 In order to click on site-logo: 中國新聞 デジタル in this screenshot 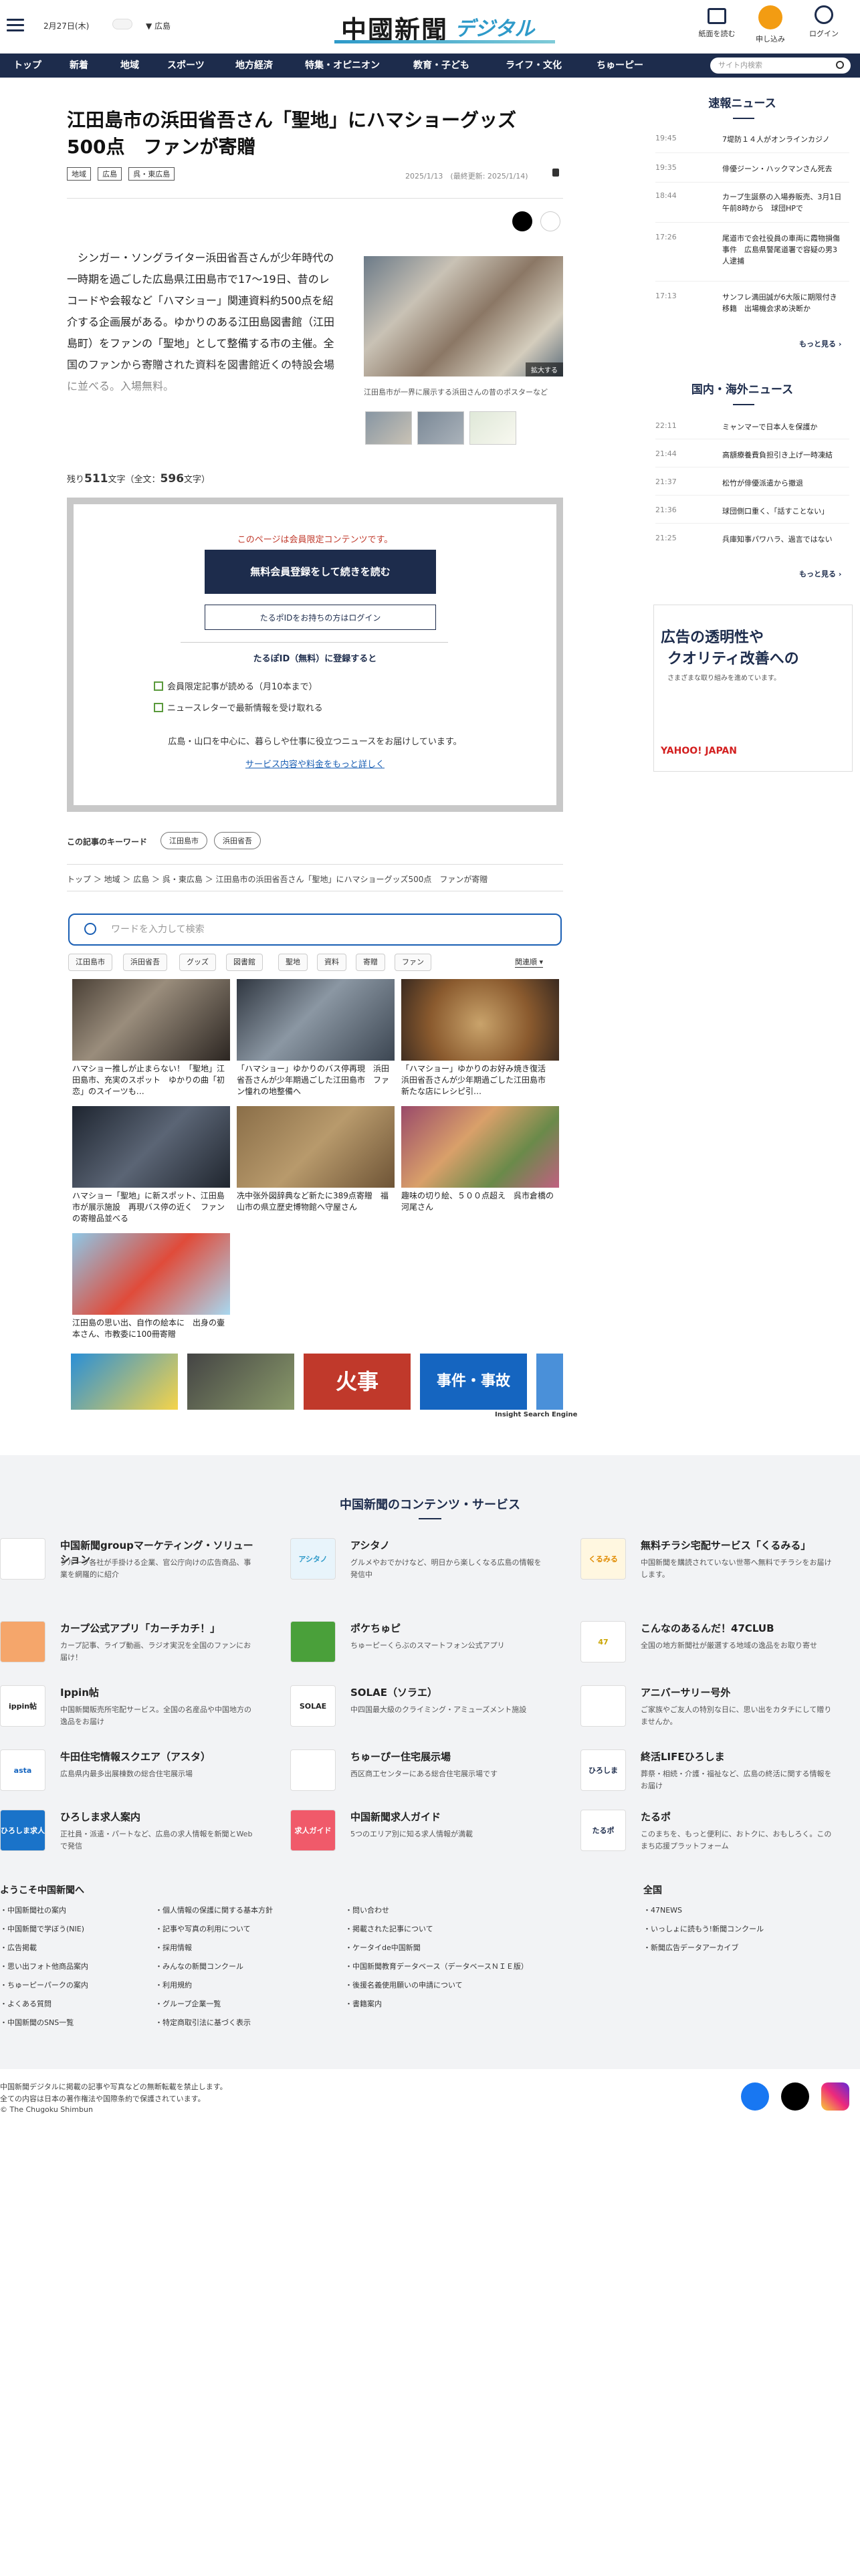, I will do `click(444, 25)`.